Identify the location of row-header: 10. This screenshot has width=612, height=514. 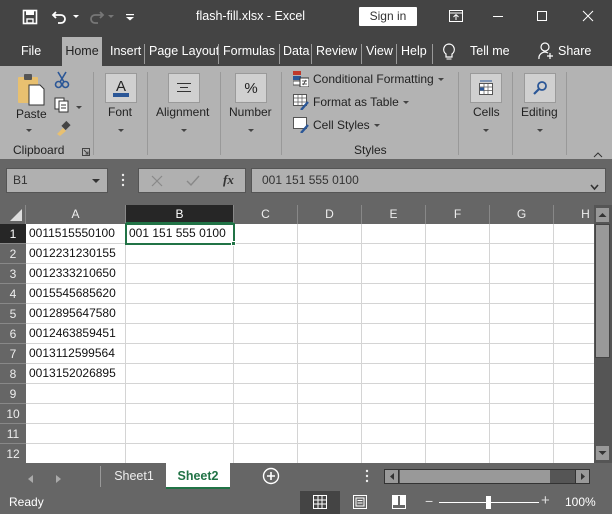
(13, 414).